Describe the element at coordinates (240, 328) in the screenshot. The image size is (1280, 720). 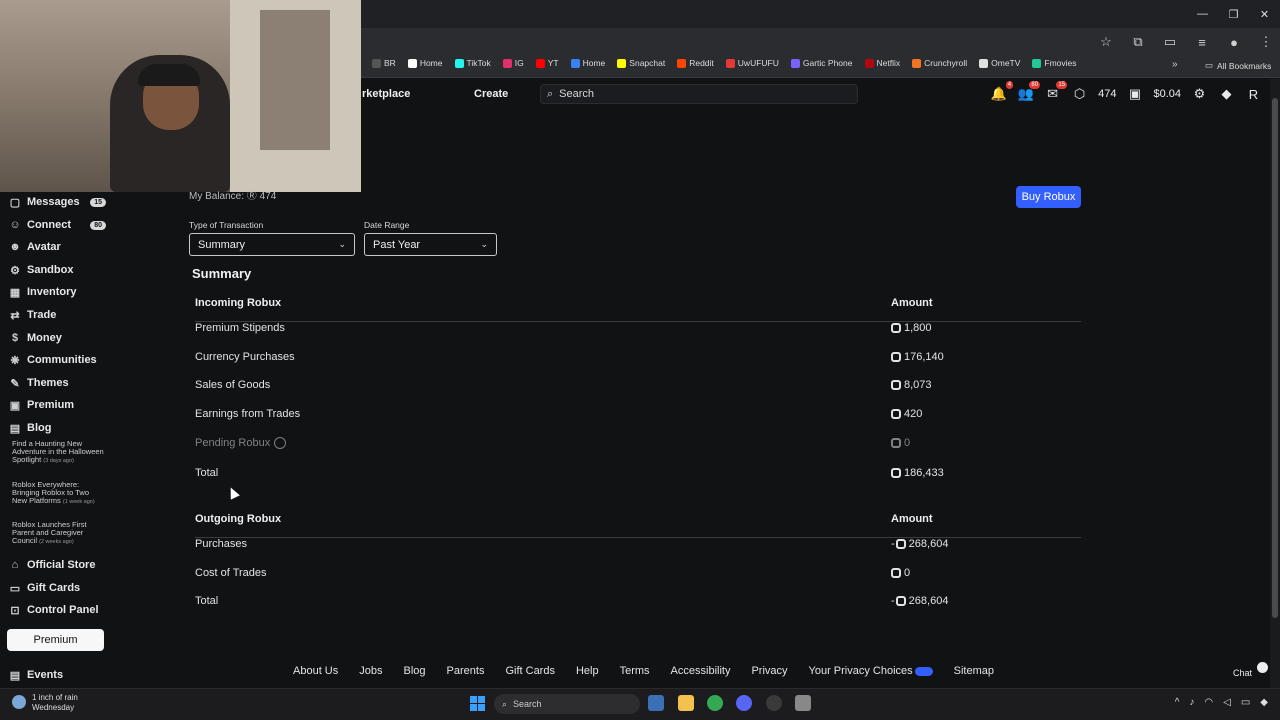
I see `row-label: Premium Stipends` at that location.